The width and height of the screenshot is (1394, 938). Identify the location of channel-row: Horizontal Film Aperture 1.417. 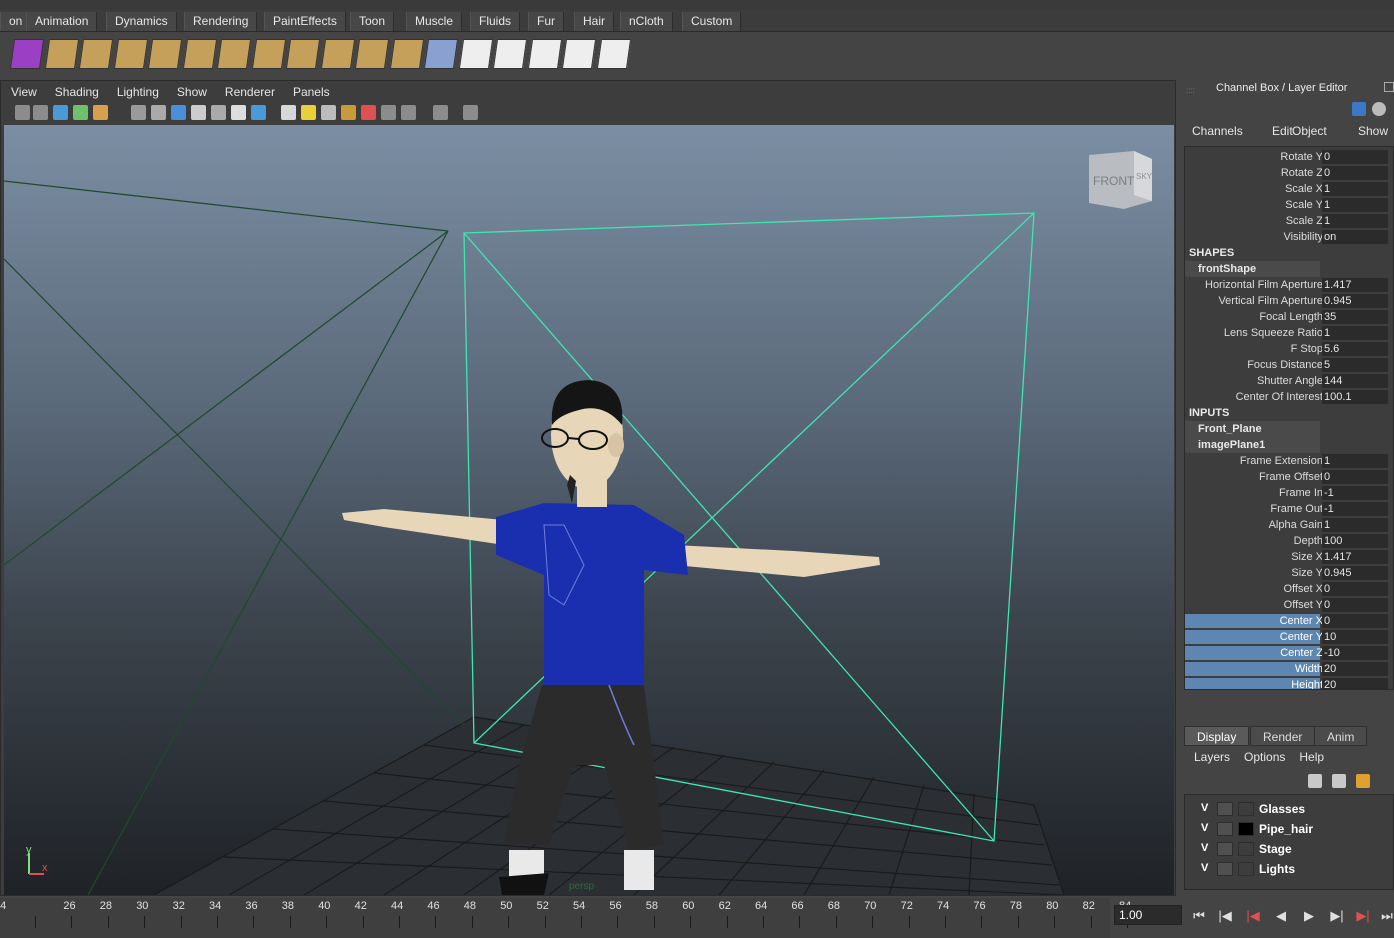
(1289, 285).